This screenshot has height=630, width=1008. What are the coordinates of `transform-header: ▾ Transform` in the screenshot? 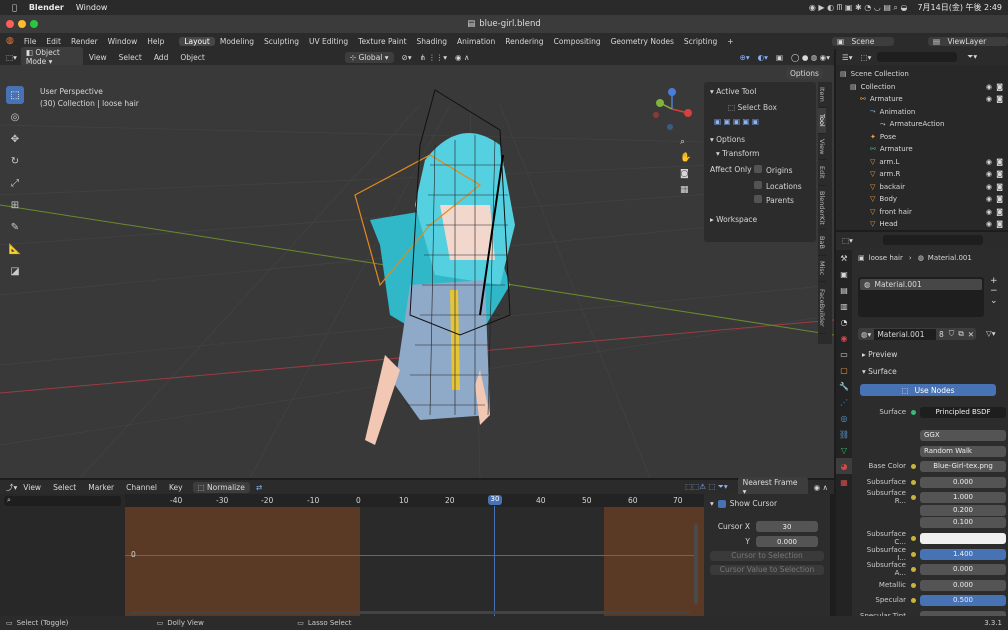 It's located at (760, 153).